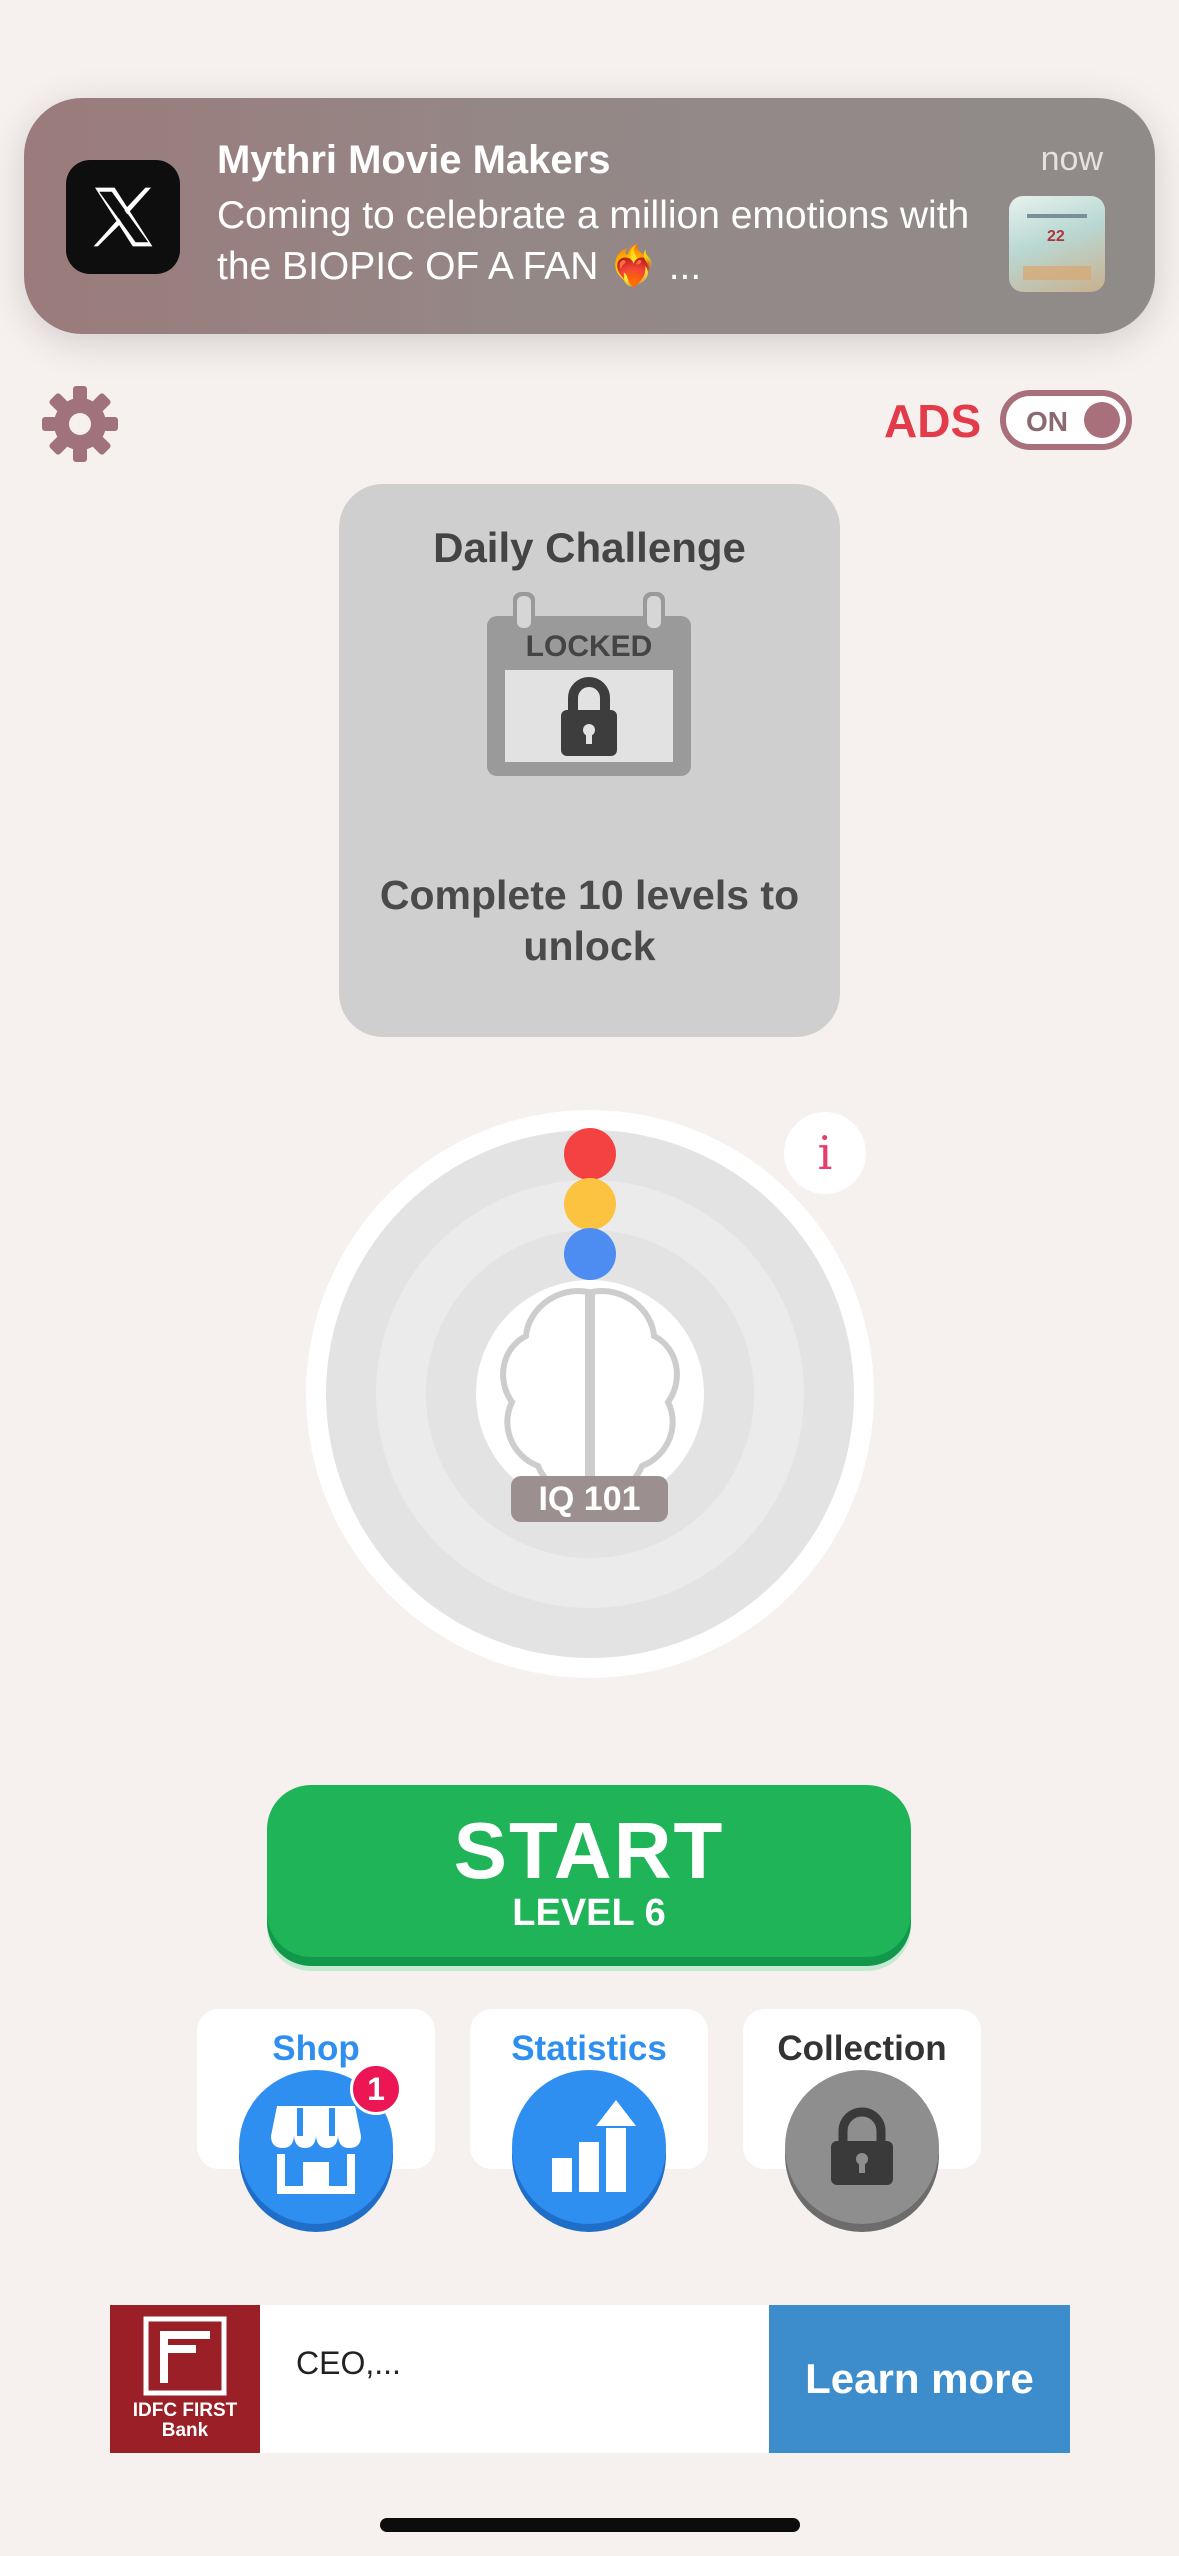 Image resolution: width=1179 pixels, height=2556 pixels. I want to click on gear-icon, so click(80, 424).